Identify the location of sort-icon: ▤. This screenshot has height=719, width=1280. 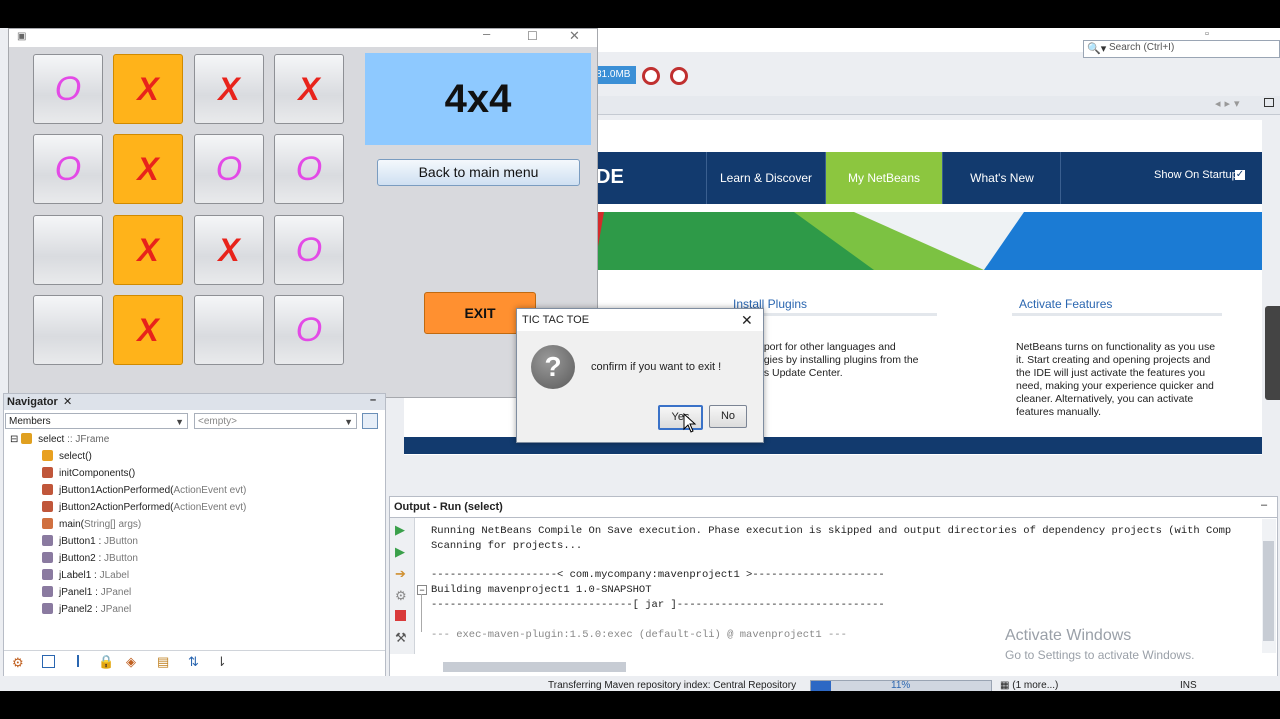
(163, 662).